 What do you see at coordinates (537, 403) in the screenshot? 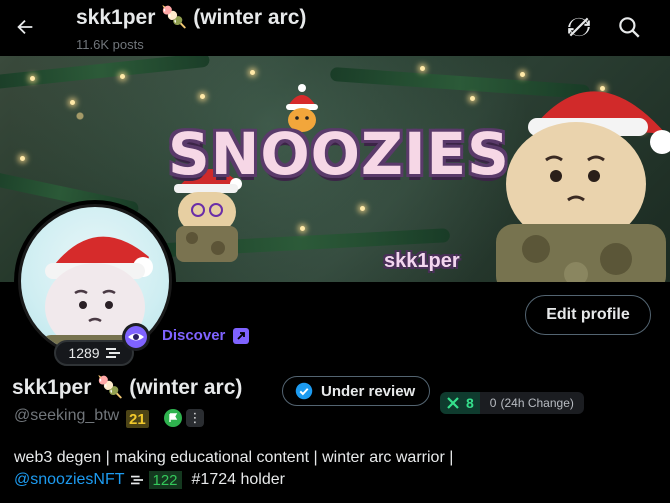
I see `xscore-change-label: (24h Change)` at bounding box center [537, 403].